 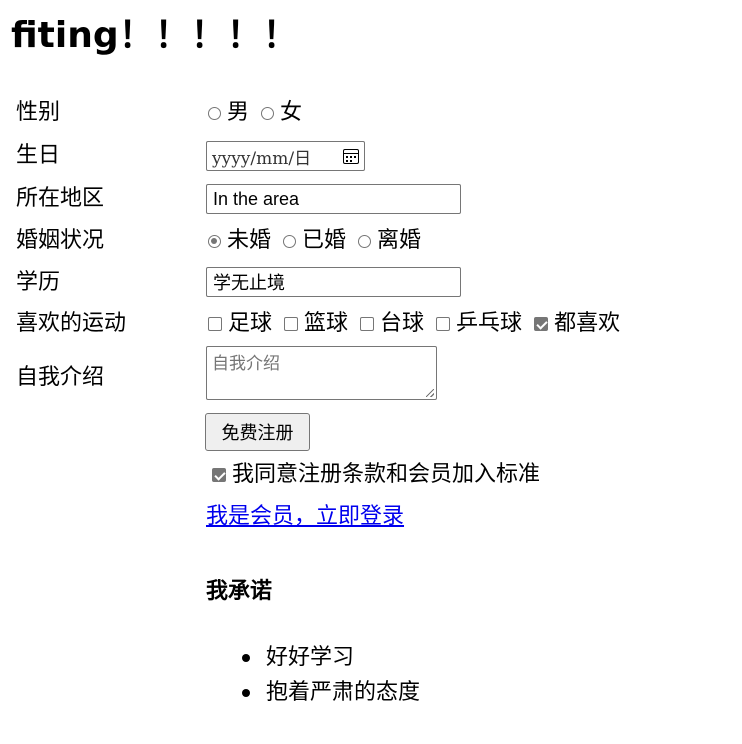 What do you see at coordinates (324, 240) in the screenshot?
I see `marital-married-label: 已婚` at bounding box center [324, 240].